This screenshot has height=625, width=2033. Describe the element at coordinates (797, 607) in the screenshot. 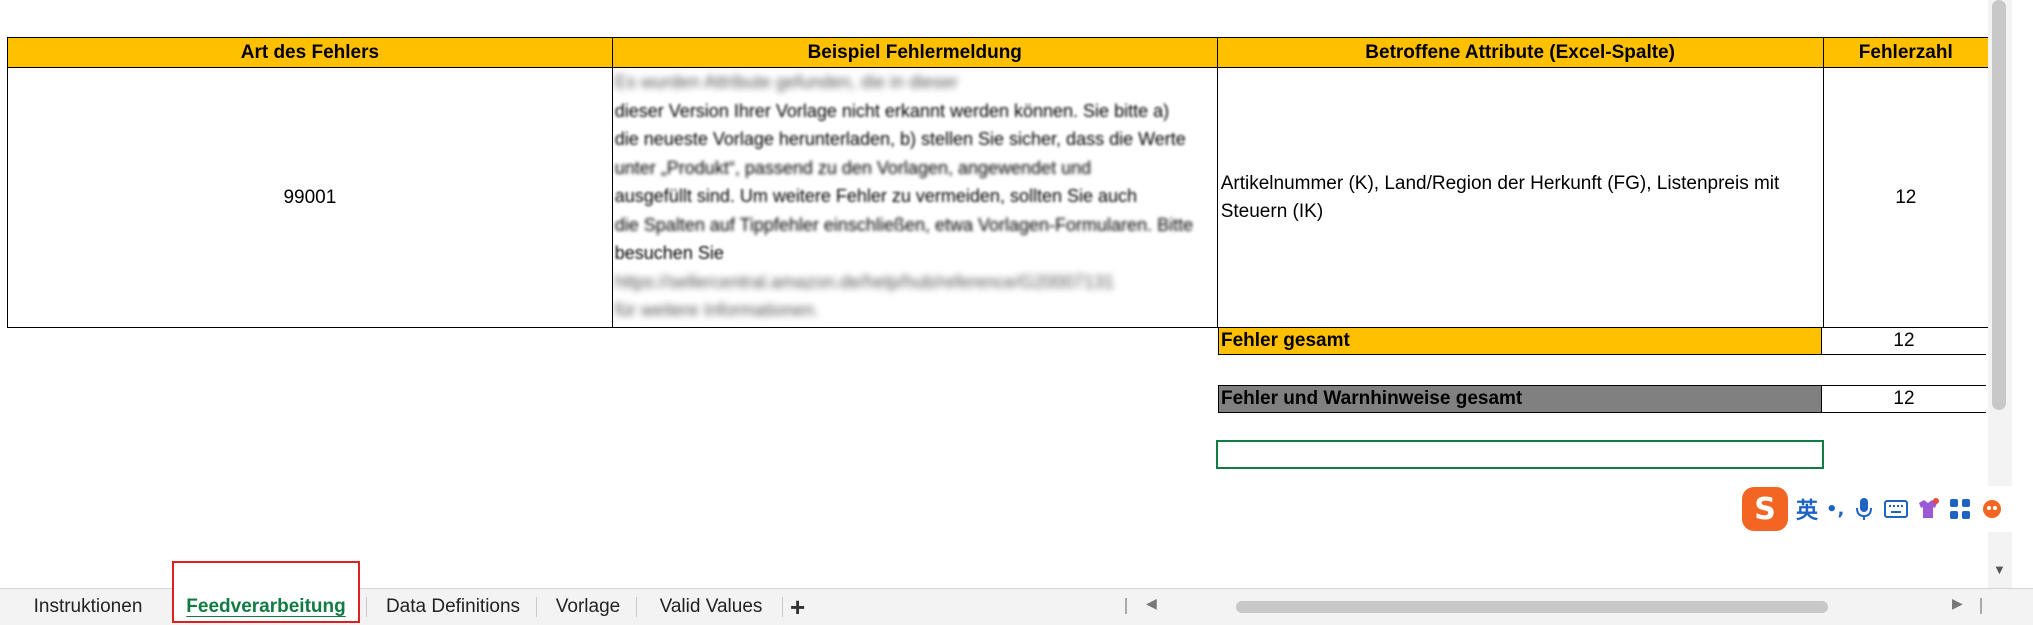

I see `add-sheet-icon: +` at that location.